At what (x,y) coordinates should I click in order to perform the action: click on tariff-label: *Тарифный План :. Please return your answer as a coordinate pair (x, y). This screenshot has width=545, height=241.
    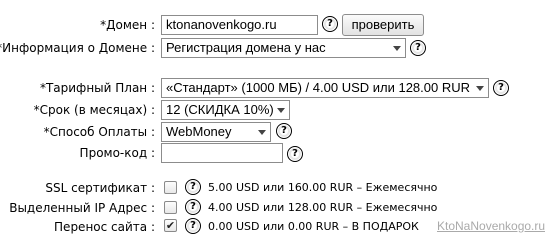
    Looking at the image, I should click on (97, 88).